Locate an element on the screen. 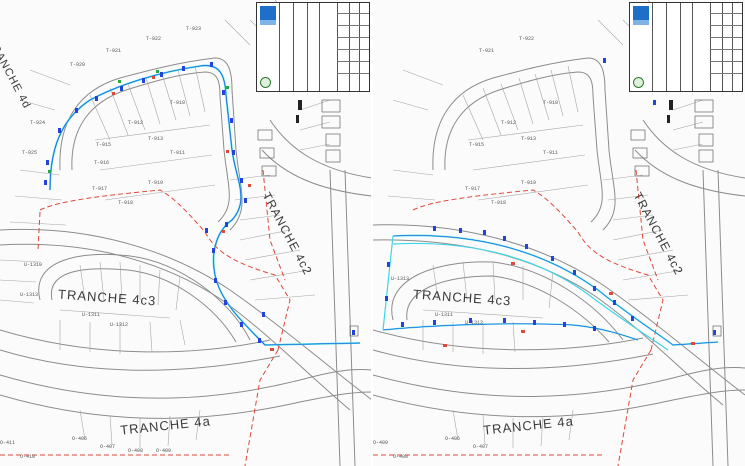 The height and width of the screenshot is (466, 745). lot-label: T-924 is located at coordinates (38, 123).